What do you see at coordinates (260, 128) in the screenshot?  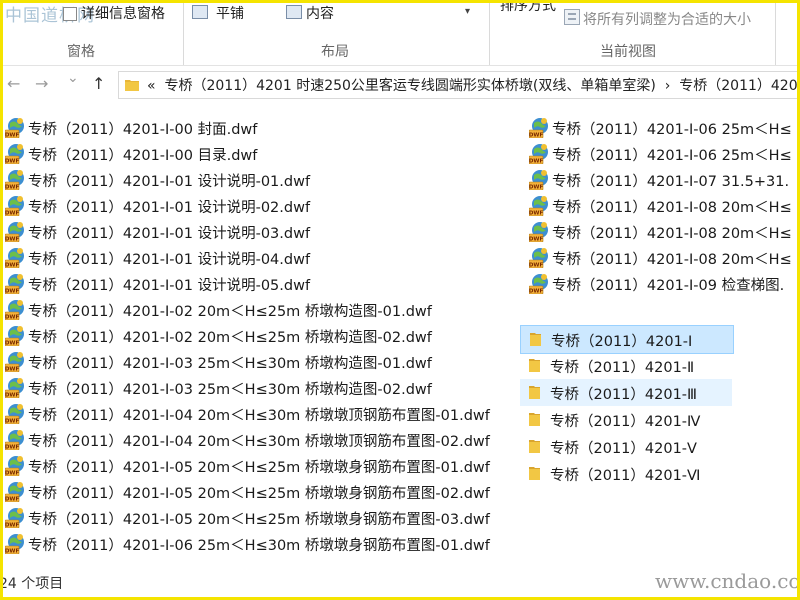 I see `file-item: DWF 专桥（2011）4201-Ⅰ-00 封面.dwf` at bounding box center [260, 128].